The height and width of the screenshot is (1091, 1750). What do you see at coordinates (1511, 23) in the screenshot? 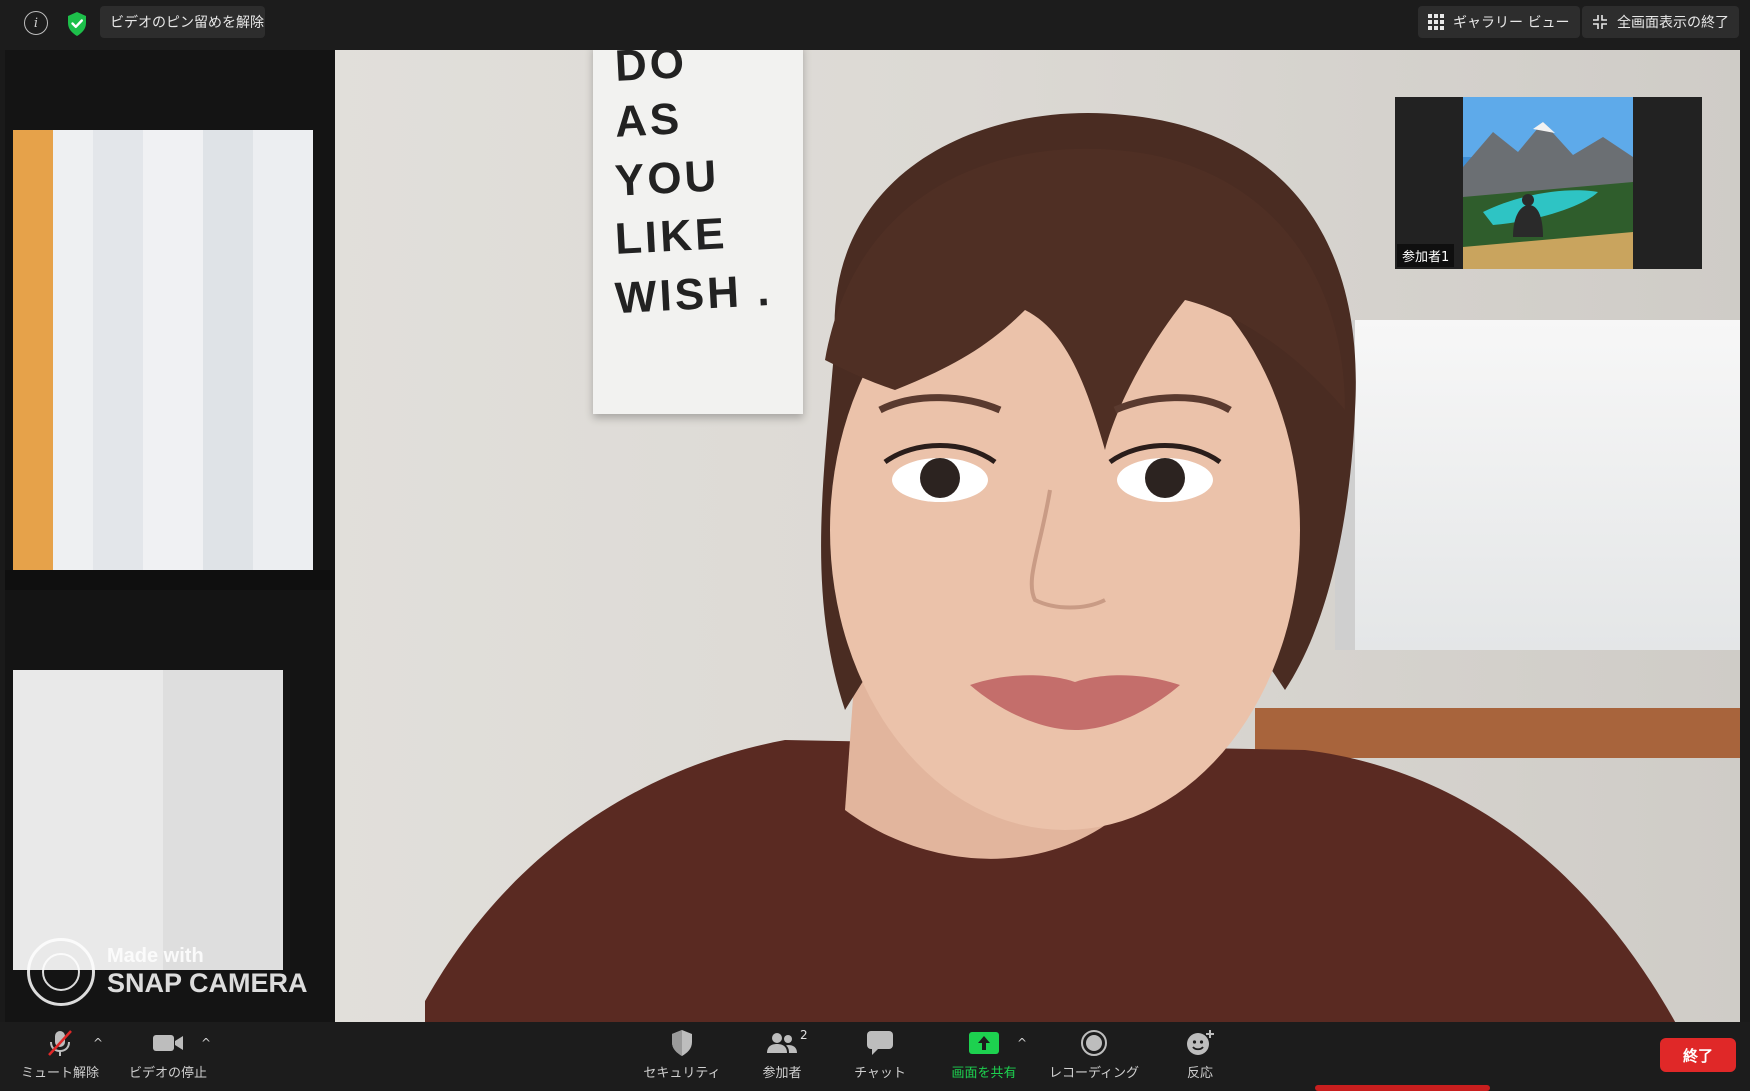
I see `gallery-view-label: ギャラリー ビュー` at bounding box center [1511, 23].